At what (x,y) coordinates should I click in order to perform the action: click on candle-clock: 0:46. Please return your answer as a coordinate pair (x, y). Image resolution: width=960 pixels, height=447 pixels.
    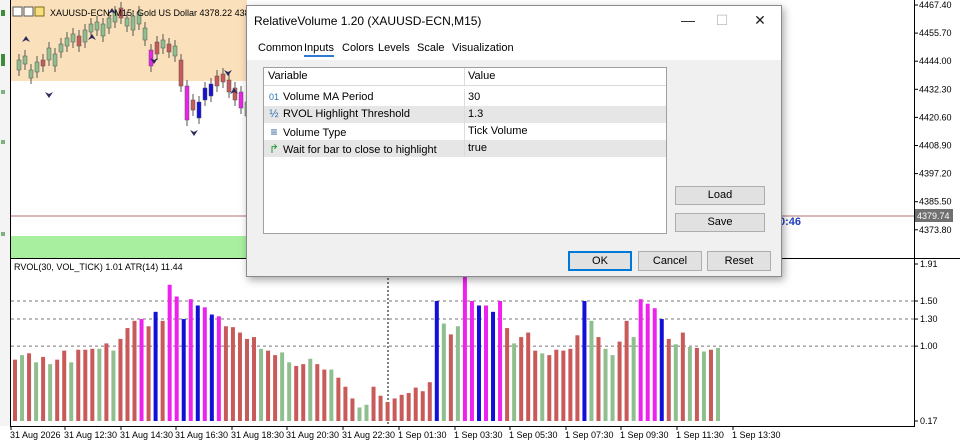
    Looking at the image, I should click on (790, 222).